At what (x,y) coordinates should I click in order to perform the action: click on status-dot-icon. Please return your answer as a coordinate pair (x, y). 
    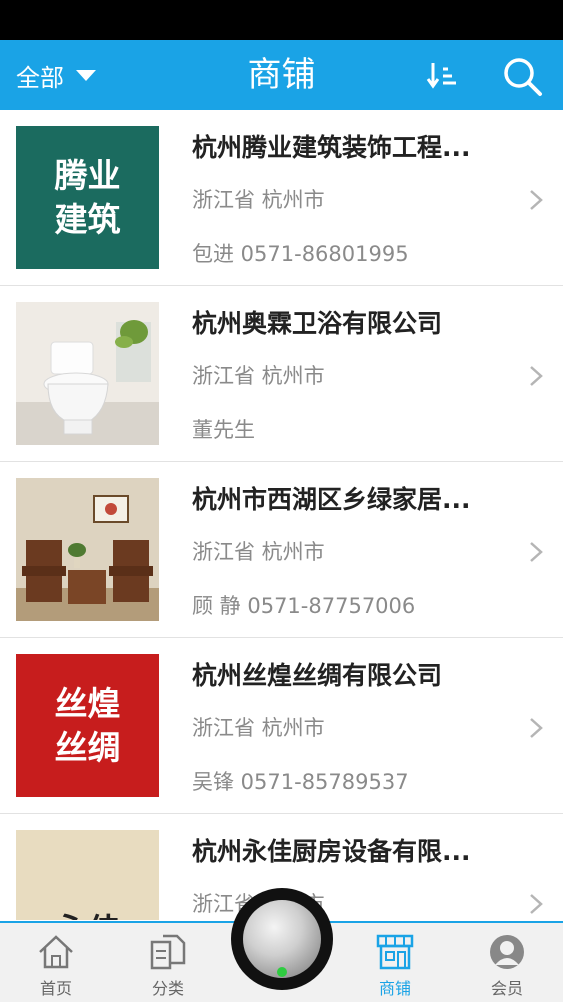
    Looking at the image, I should click on (282, 972).